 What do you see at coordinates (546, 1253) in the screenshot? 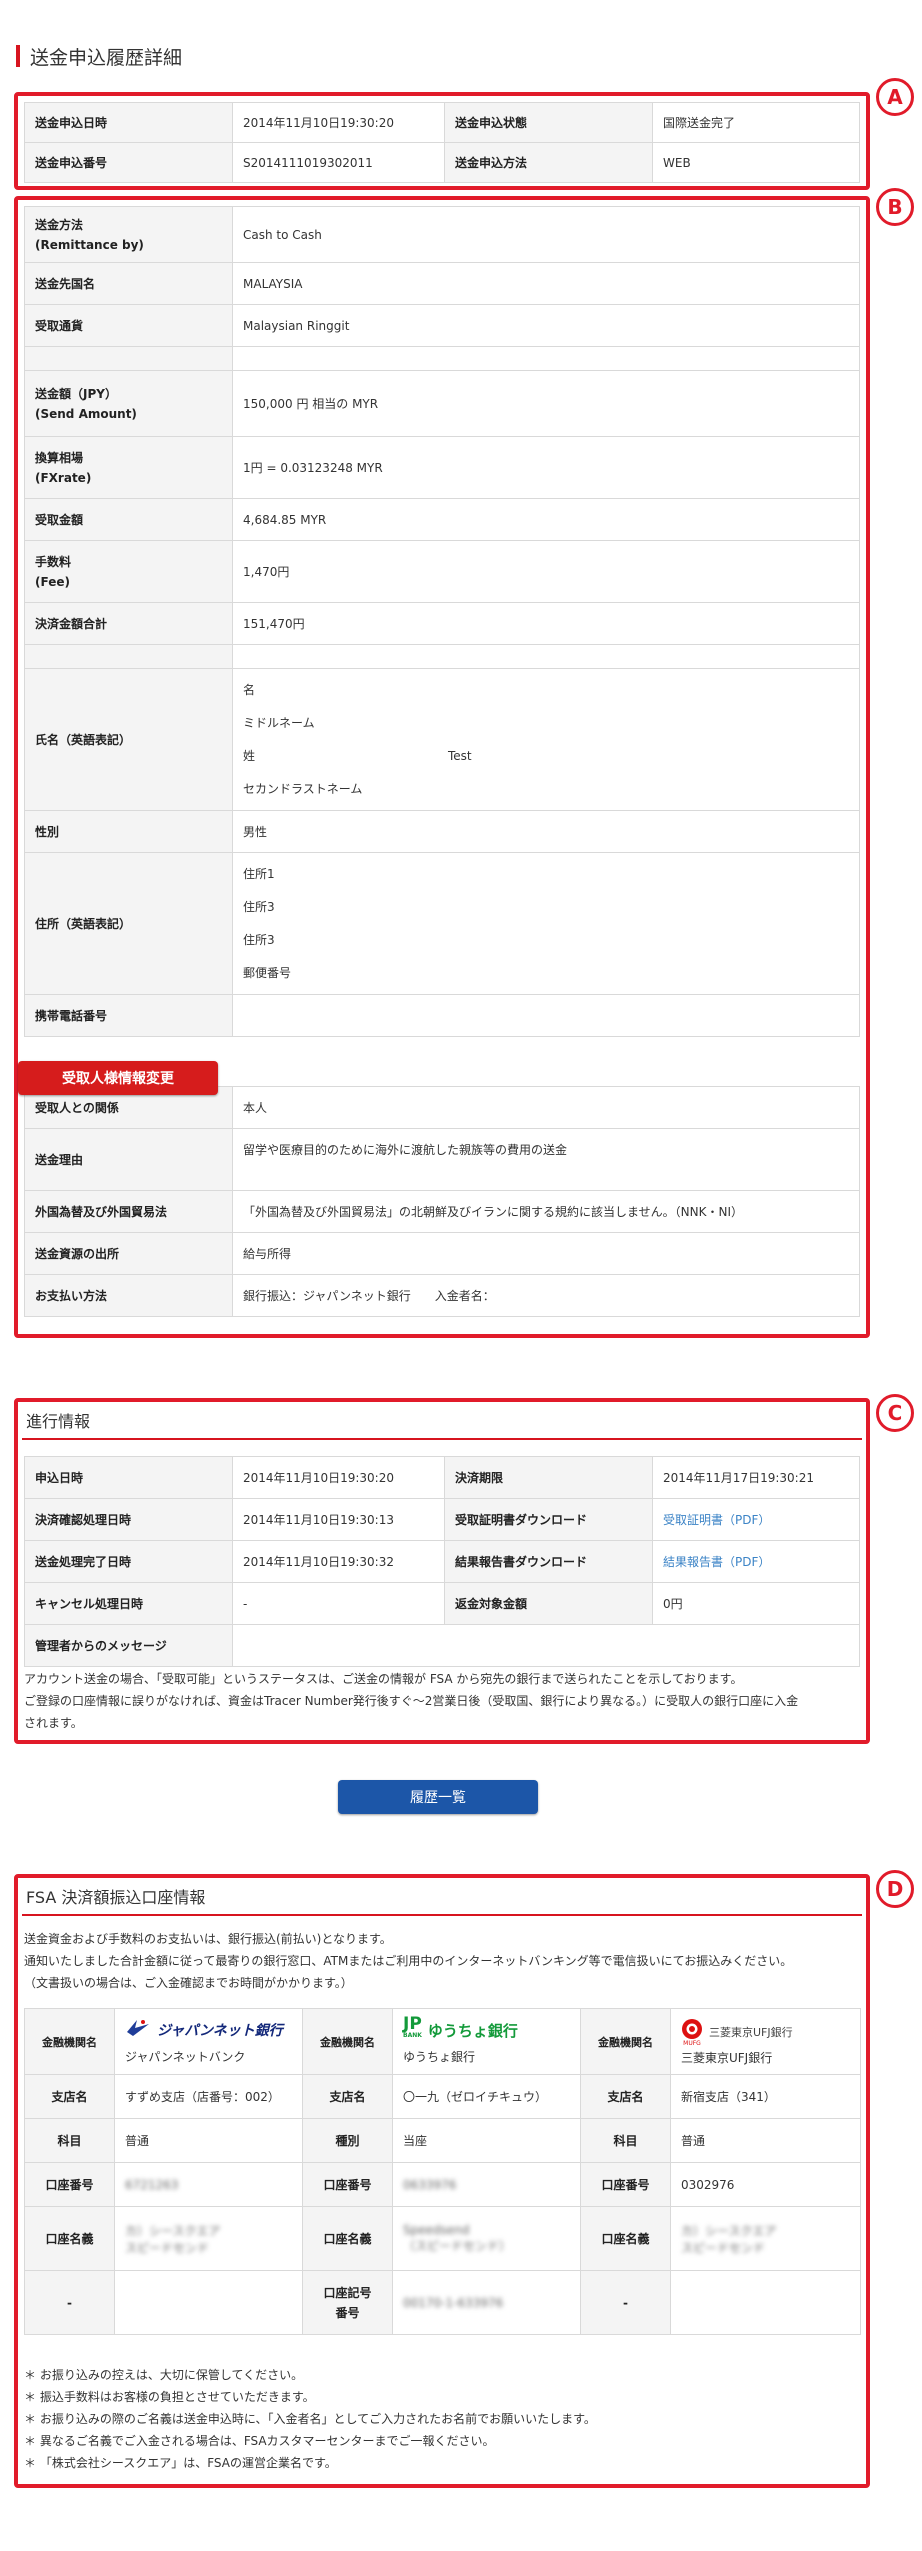
I see `fund-source-value: 給与所得` at bounding box center [546, 1253].